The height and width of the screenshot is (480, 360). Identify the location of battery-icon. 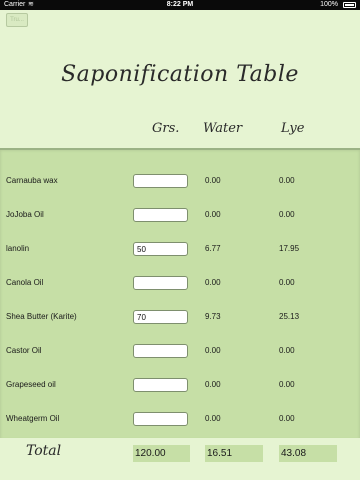
(349, 5).